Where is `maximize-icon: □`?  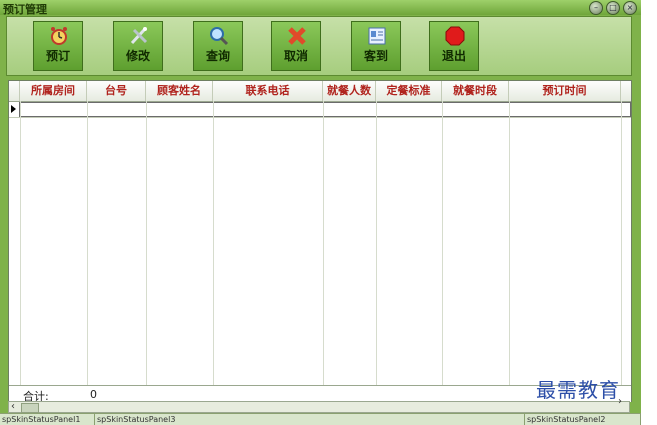 maximize-icon: □ is located at coordinates (613, 8).